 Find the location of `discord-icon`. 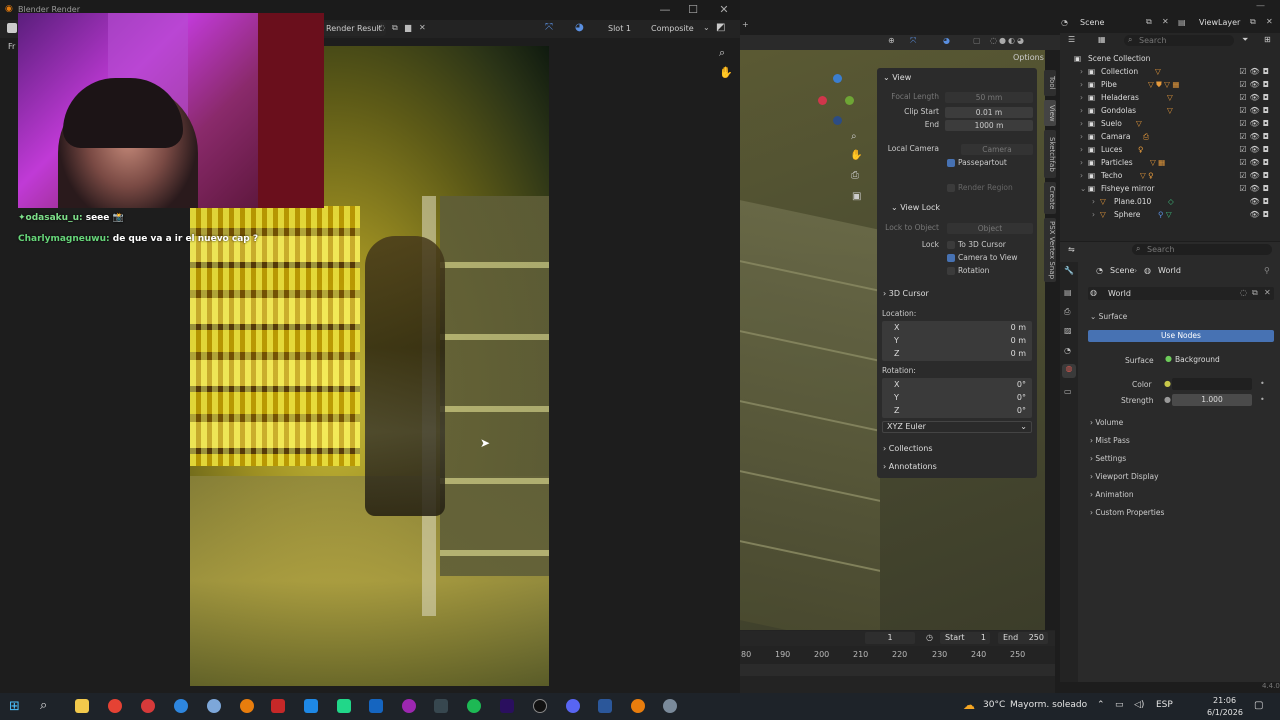

discord-icon is located at coordinates (573, 706).